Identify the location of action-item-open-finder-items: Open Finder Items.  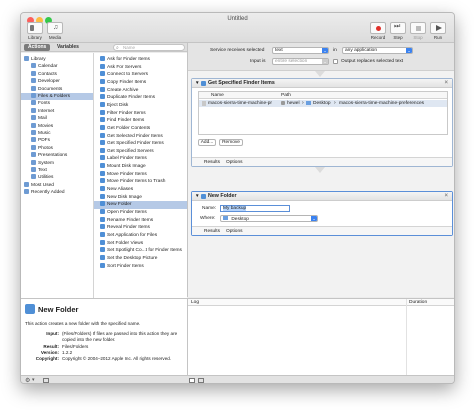
(140, 213).